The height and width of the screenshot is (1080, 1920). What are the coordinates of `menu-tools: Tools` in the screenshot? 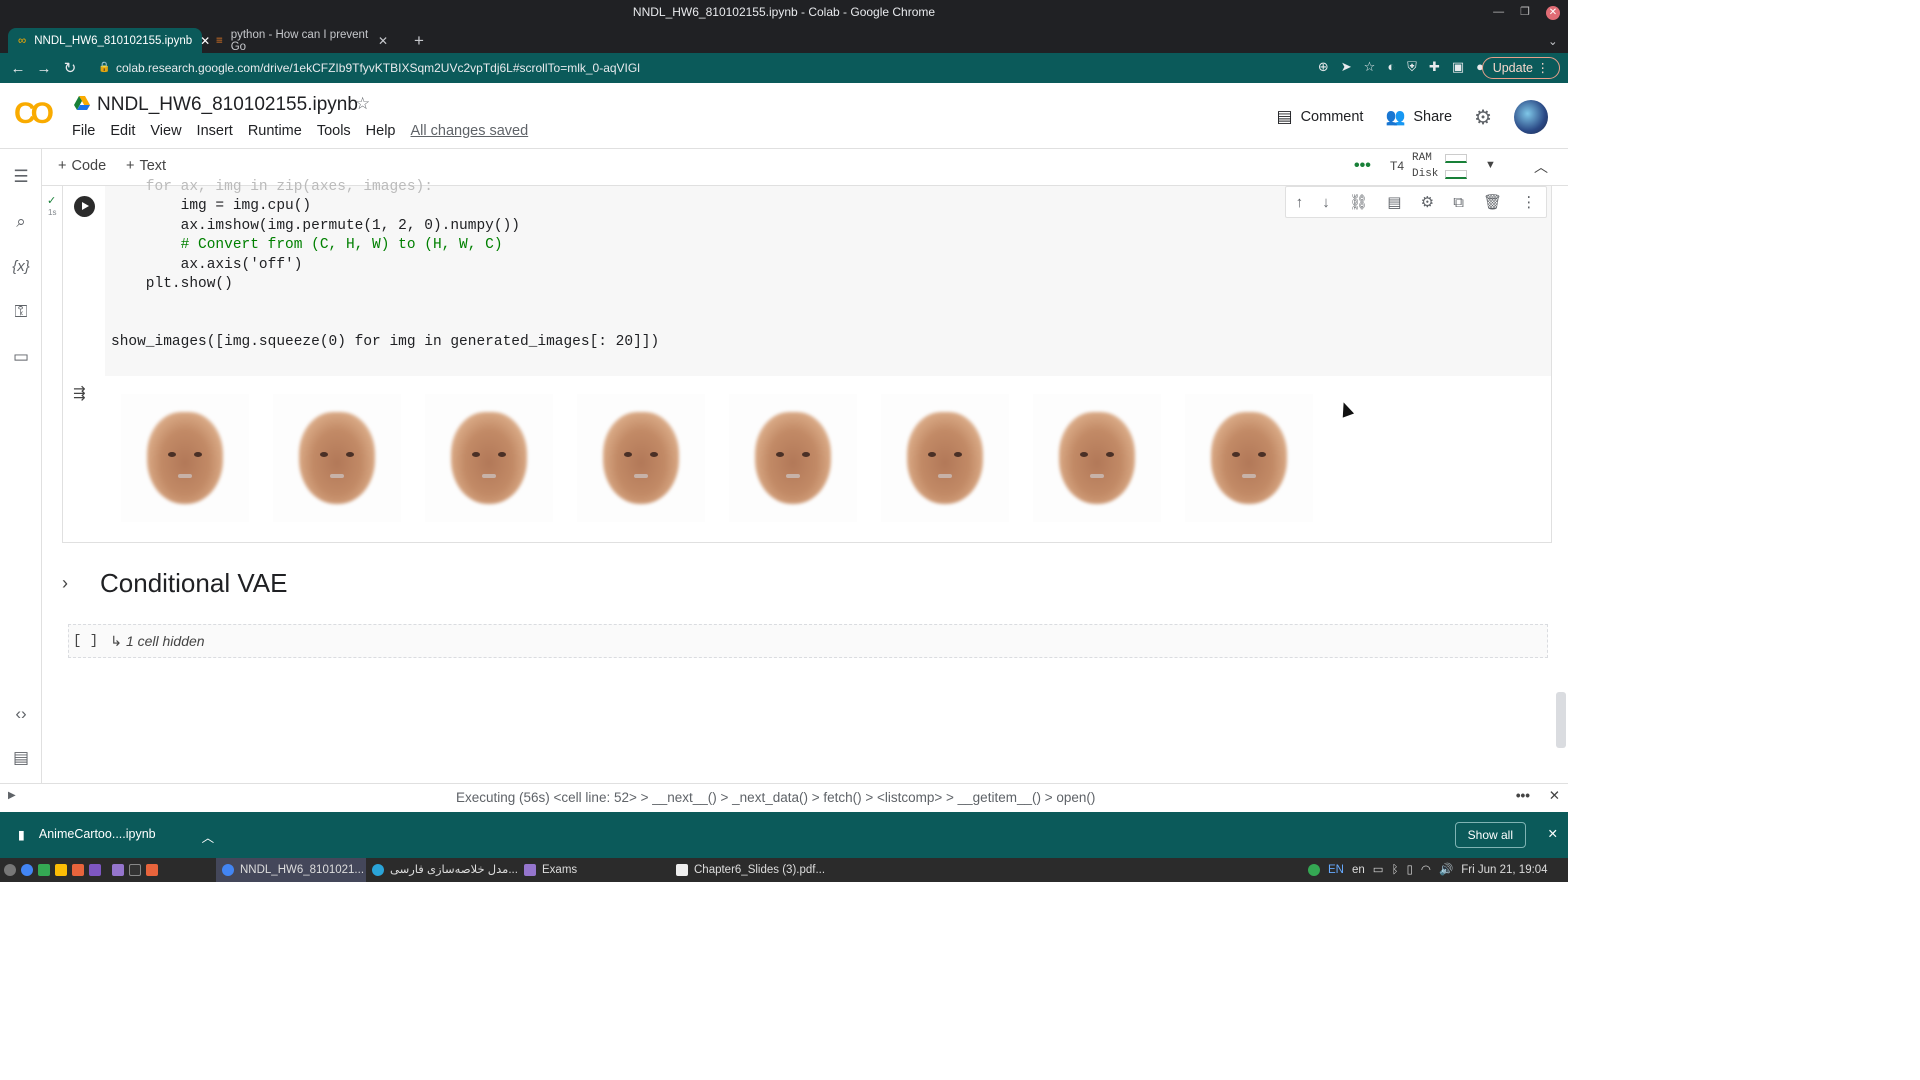 It's located at (334, 131).